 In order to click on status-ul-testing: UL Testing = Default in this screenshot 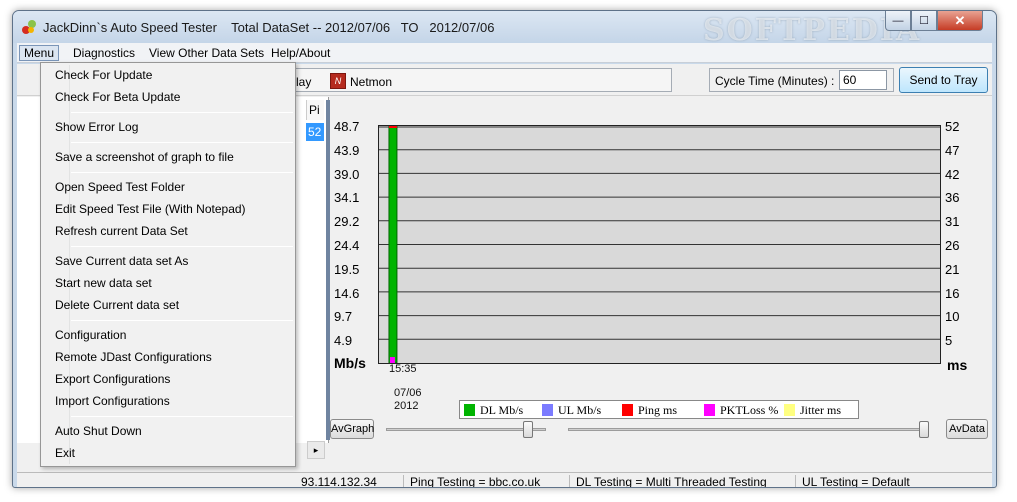, I will do `click(890, 481)`.